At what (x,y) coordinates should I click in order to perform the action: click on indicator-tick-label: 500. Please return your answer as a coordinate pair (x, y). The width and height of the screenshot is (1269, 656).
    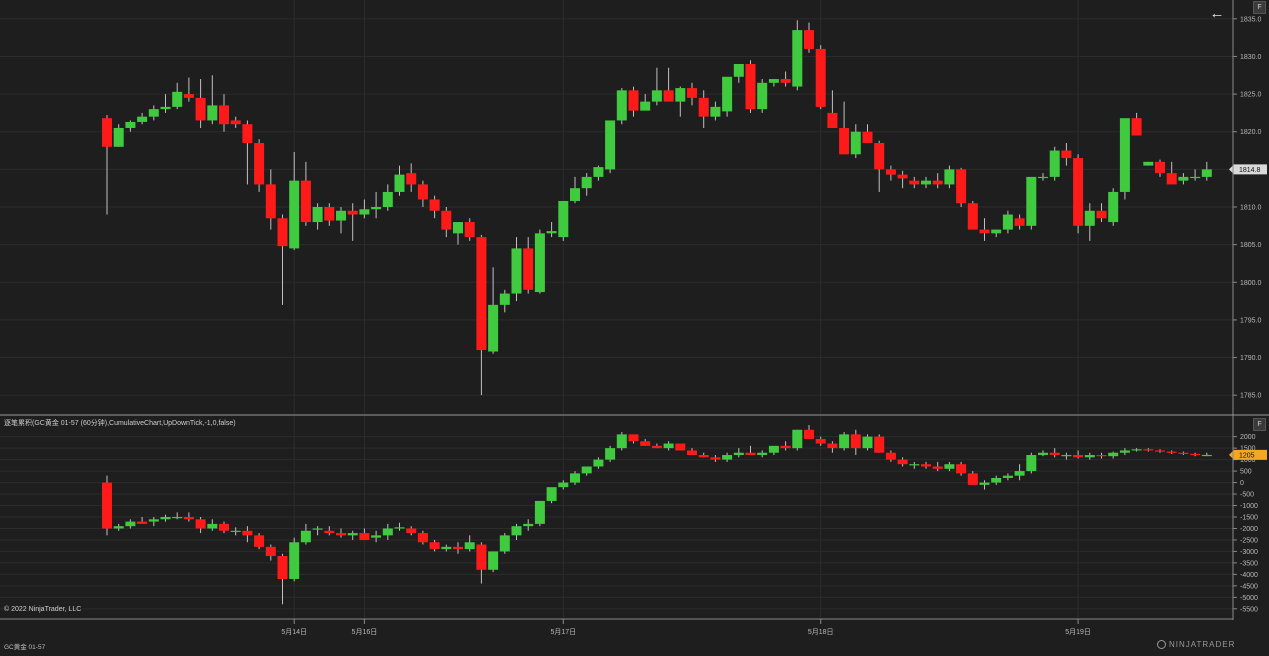
    Looking at the image, I should click on (1246, 472).